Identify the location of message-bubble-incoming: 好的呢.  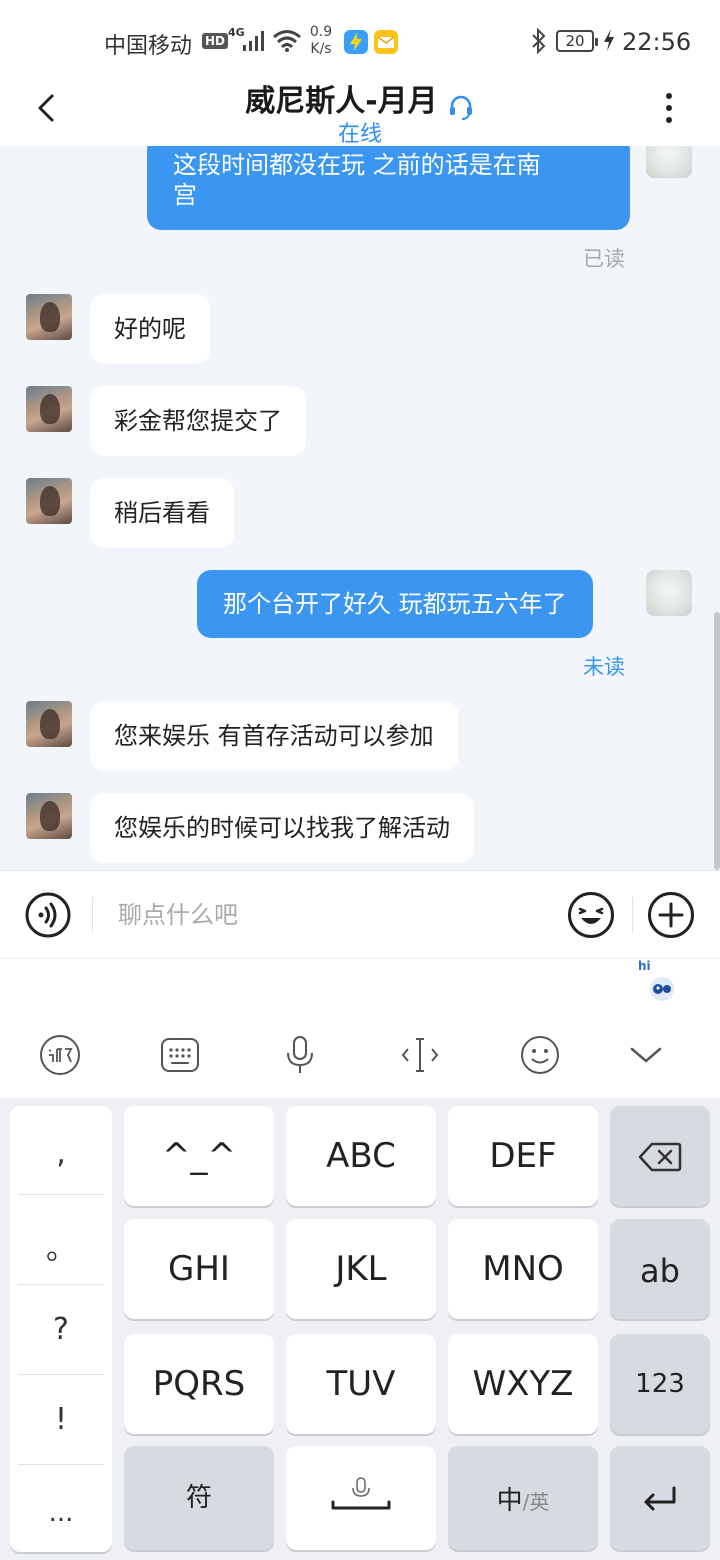
(150, 329).